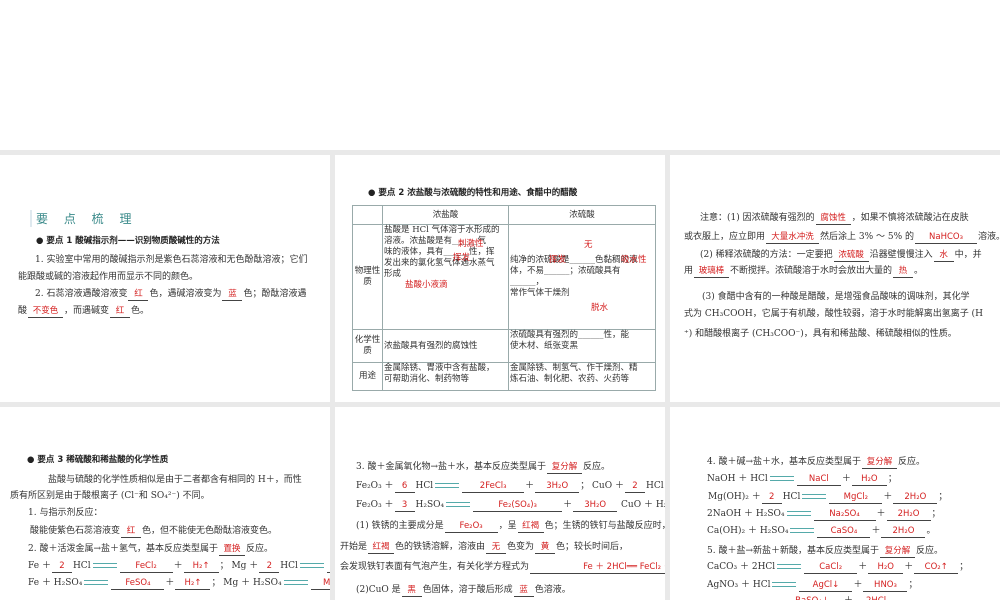 The image size is (1000, 600). I want to click on text-line: ⁺) 和醋酸根离子 (CH₃COO⁻)，具有和稀盐酸、稀硫酸相似的性质。, so click(820, 334).